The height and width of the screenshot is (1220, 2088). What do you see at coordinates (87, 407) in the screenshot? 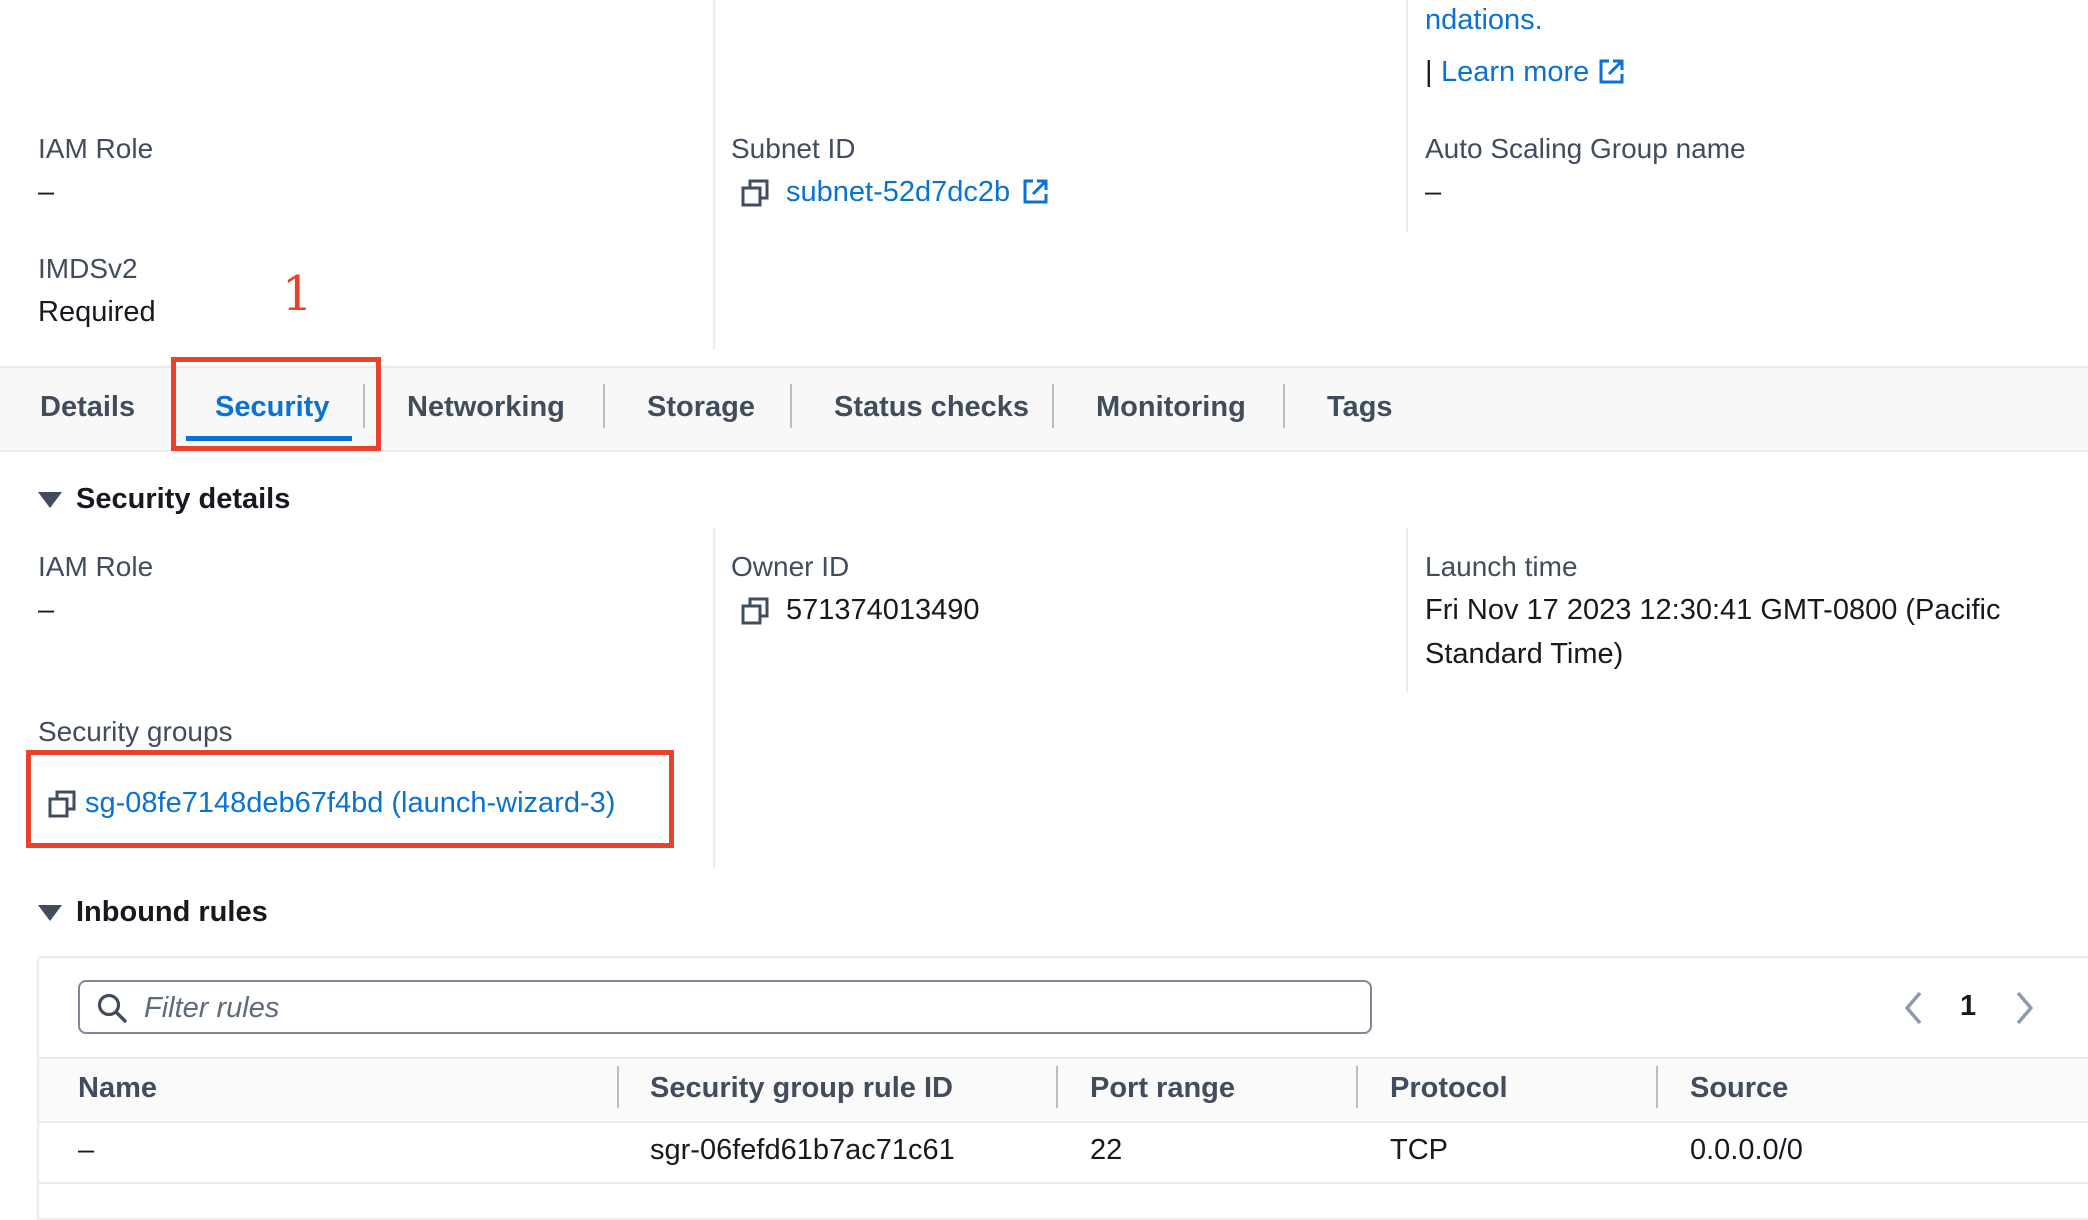
I see `tab-details: Details` at bounding box center [87, 407].